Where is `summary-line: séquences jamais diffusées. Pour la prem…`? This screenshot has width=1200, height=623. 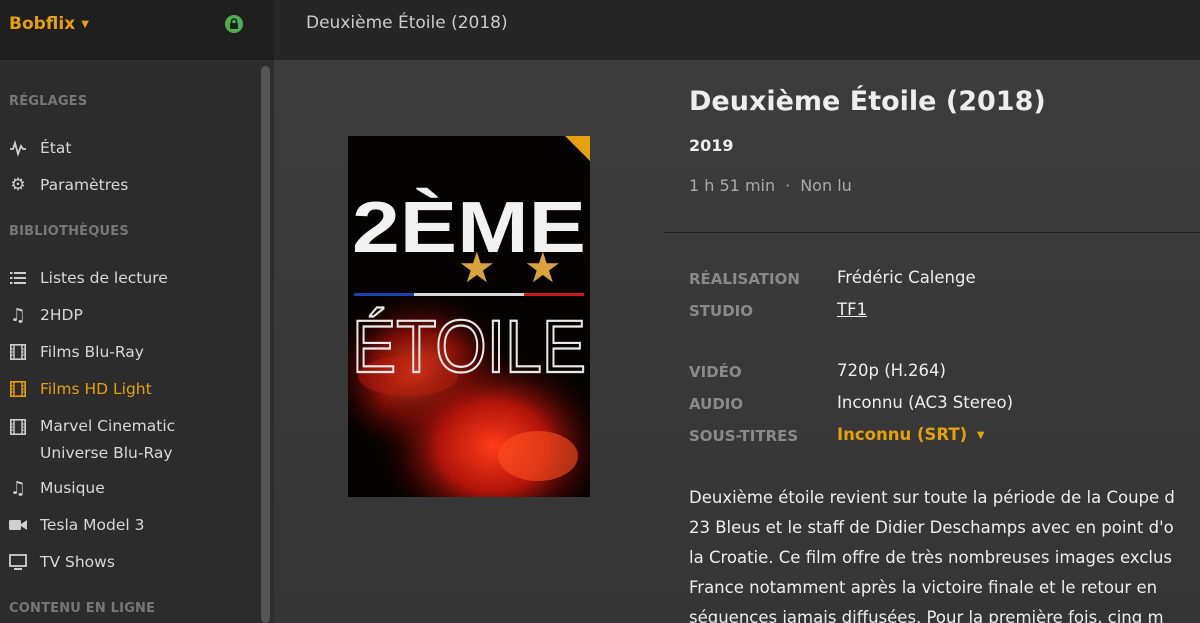
summary-line: séquences jamais diffusées. Pour la prem… is located at coordinates (926, 615).